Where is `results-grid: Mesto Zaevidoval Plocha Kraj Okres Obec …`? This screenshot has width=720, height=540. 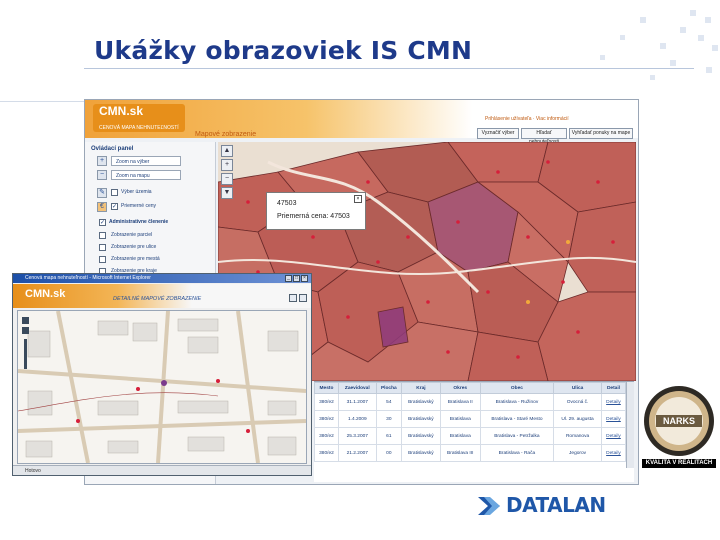
results-grid: Mesto Zaevidoval Plocha Kraj Okres Obec … is located at coordinates (470, 422).